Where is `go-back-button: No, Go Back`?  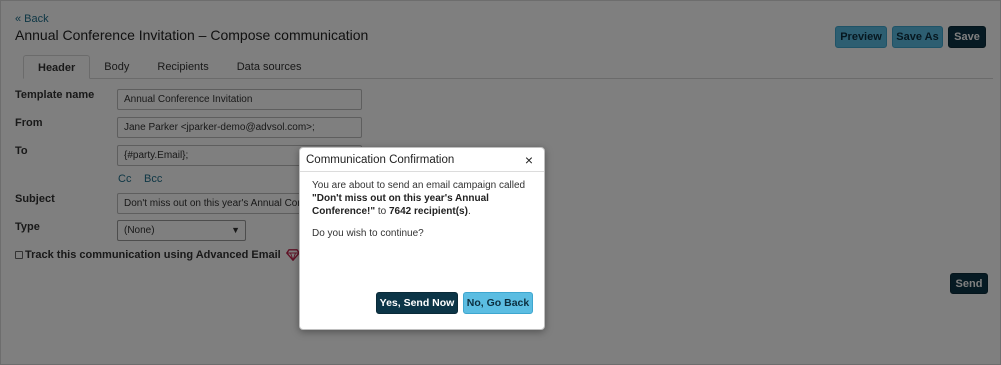 go-back-button: No, Go Back is located at coordinates (498, 303).